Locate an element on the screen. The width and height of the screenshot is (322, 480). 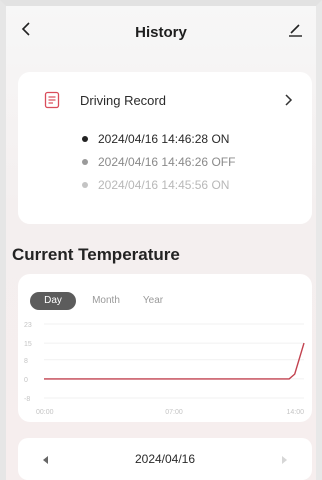
tab-day: Day is located at coordinates (53, 301).